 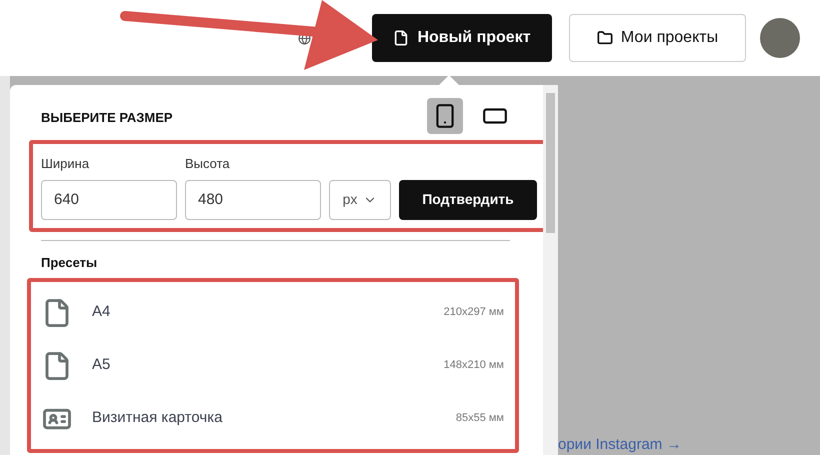 I want to click on preset-size: 210x297 мм, so click(x=474, y=312).